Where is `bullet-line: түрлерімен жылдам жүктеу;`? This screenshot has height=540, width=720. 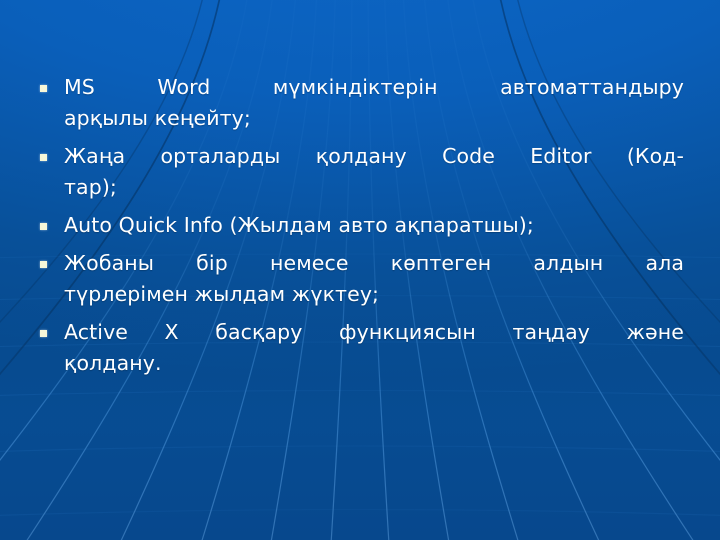
bullet-line: түрлерімен жылдам жүктеу; is located at coordinates (222, 294).